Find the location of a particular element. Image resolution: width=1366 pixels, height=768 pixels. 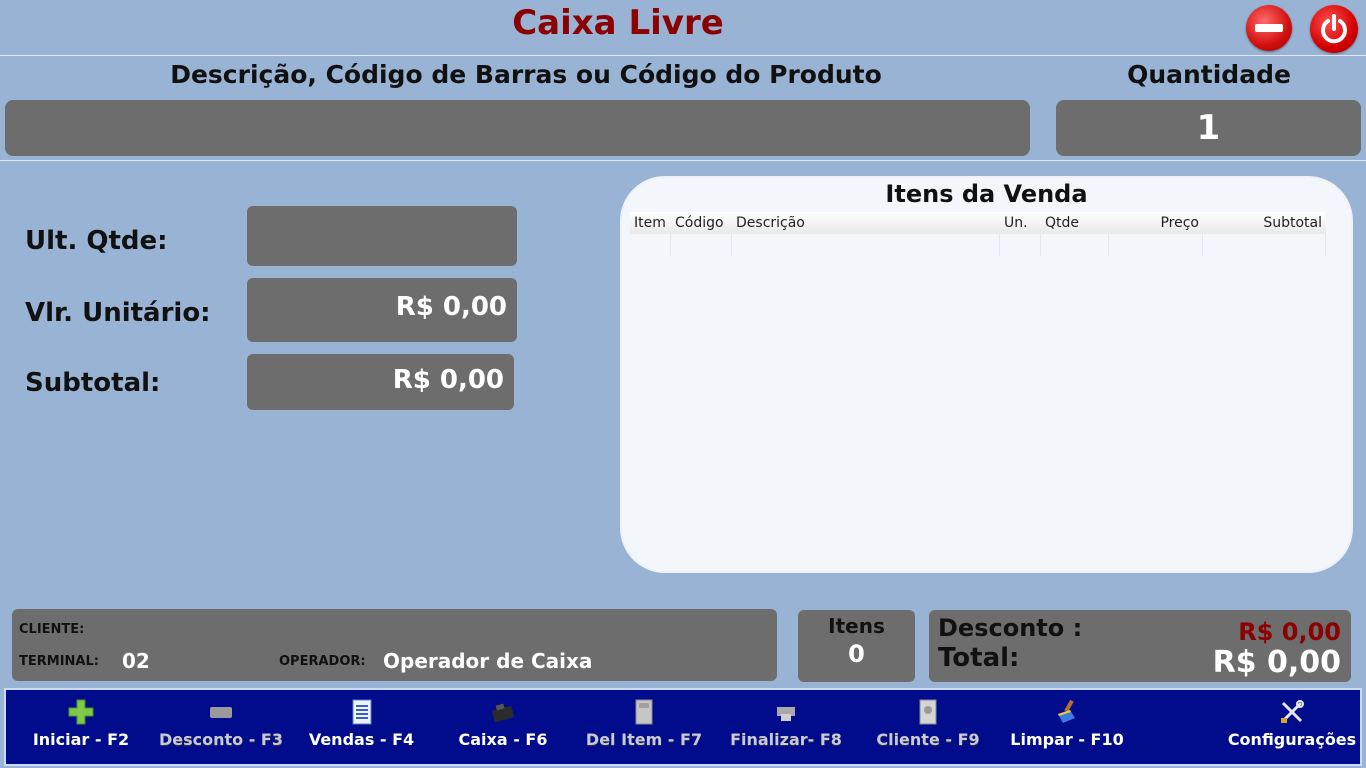

quantity-input is located at coordinates (1208, 128).